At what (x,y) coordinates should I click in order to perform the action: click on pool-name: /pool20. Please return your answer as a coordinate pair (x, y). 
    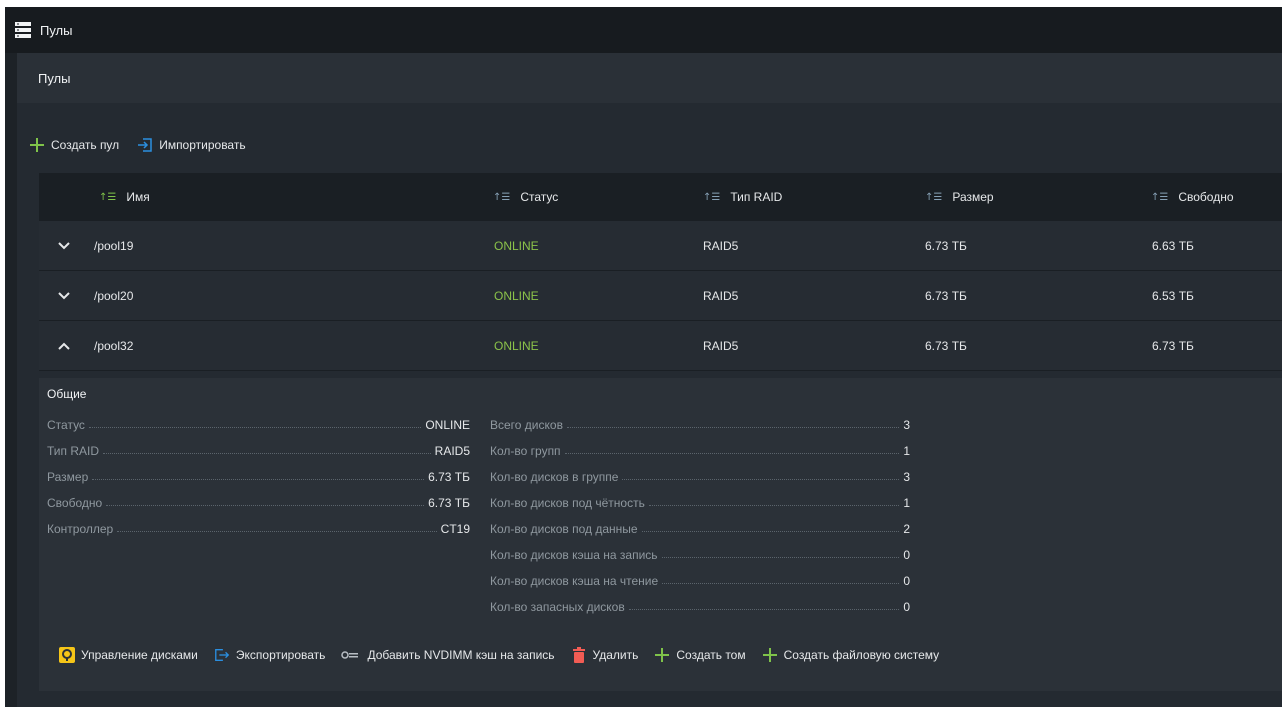
    Looking at the image, I should click on (114, 296).